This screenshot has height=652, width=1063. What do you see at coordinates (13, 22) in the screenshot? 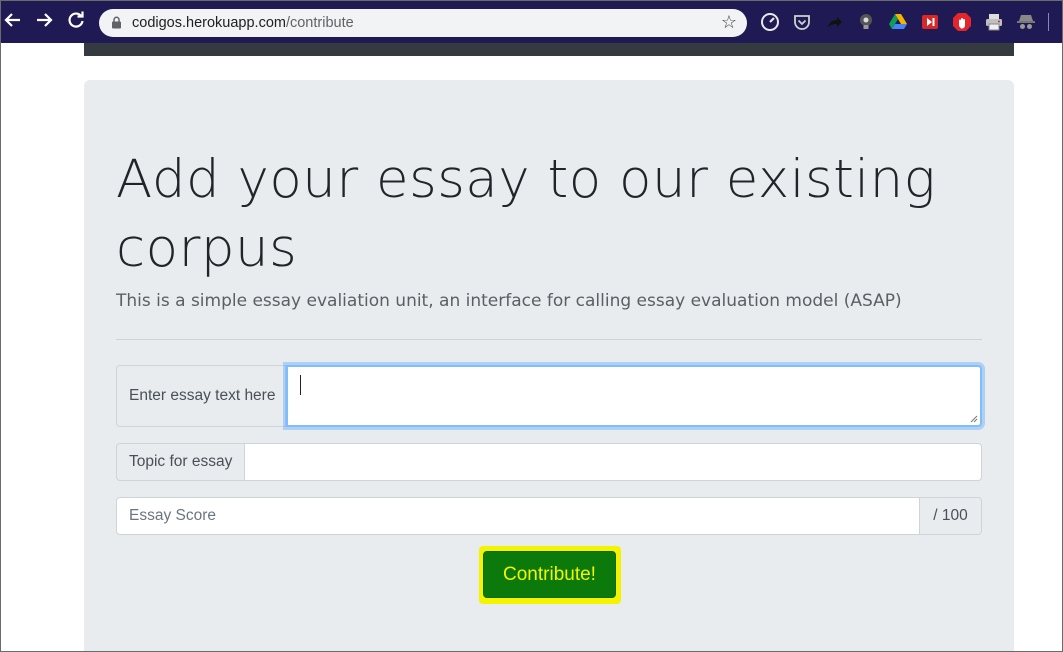
I see `back-icon` at bounding box center [13, 22].